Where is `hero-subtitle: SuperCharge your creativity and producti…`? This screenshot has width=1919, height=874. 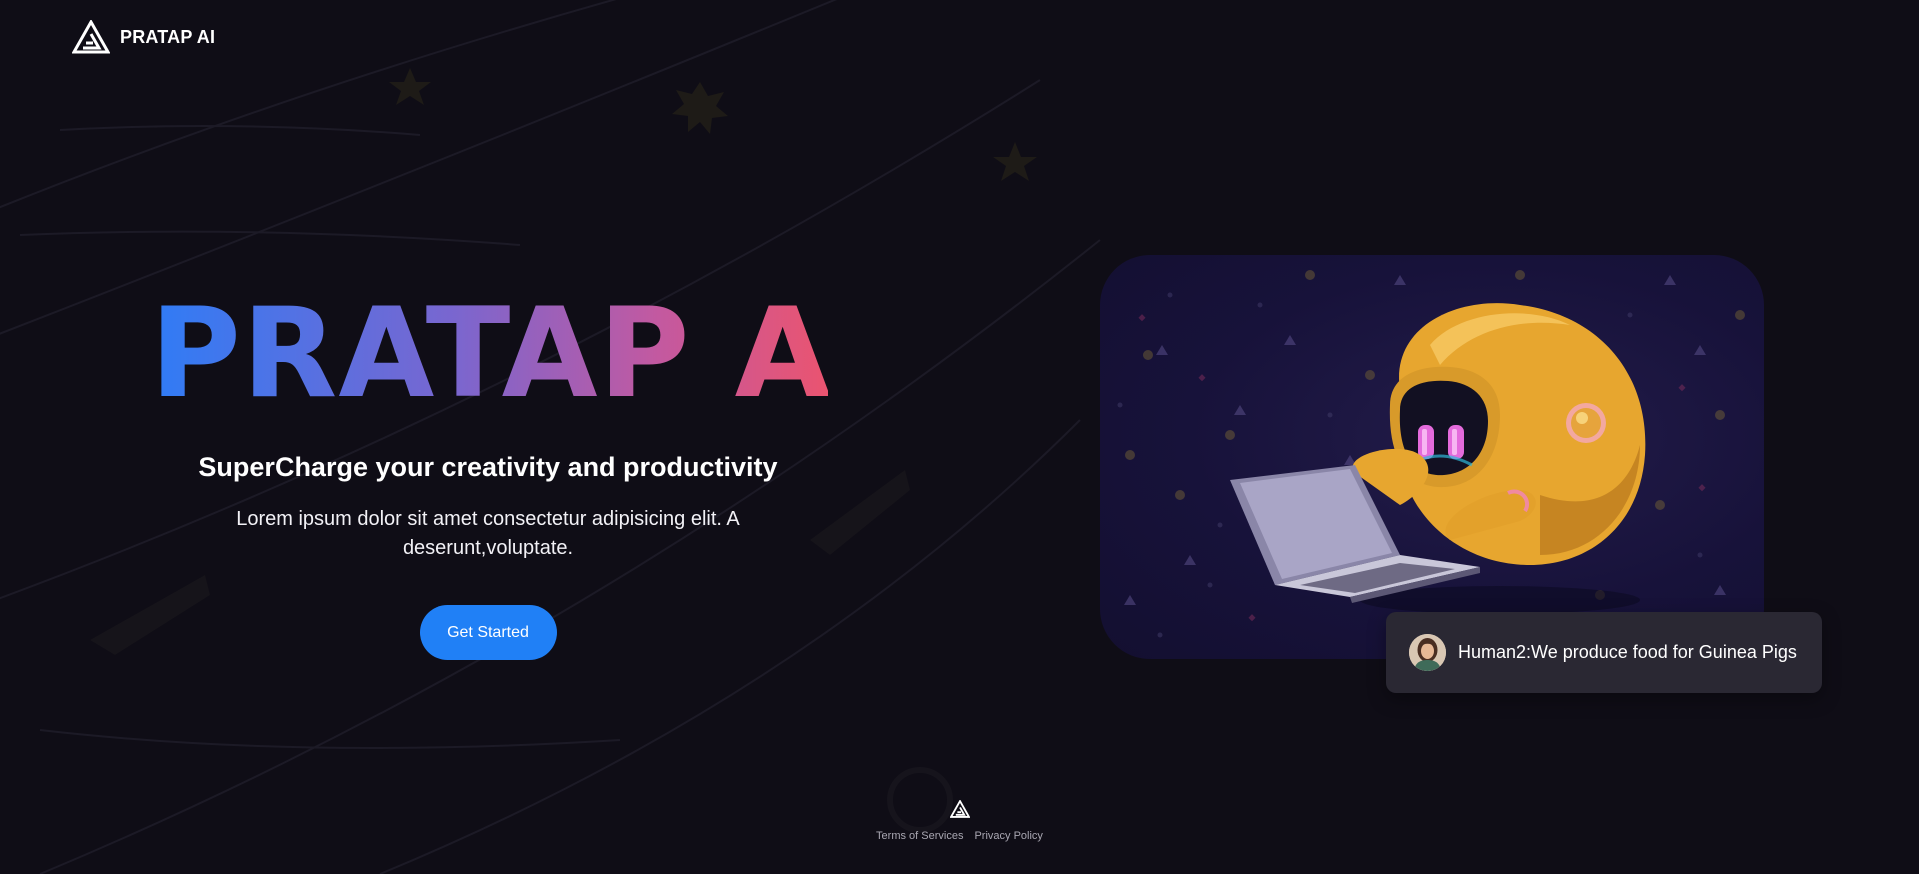 hero-subtitle: SuperCharge your creativity and producti… is located at coordinates (488, 467).